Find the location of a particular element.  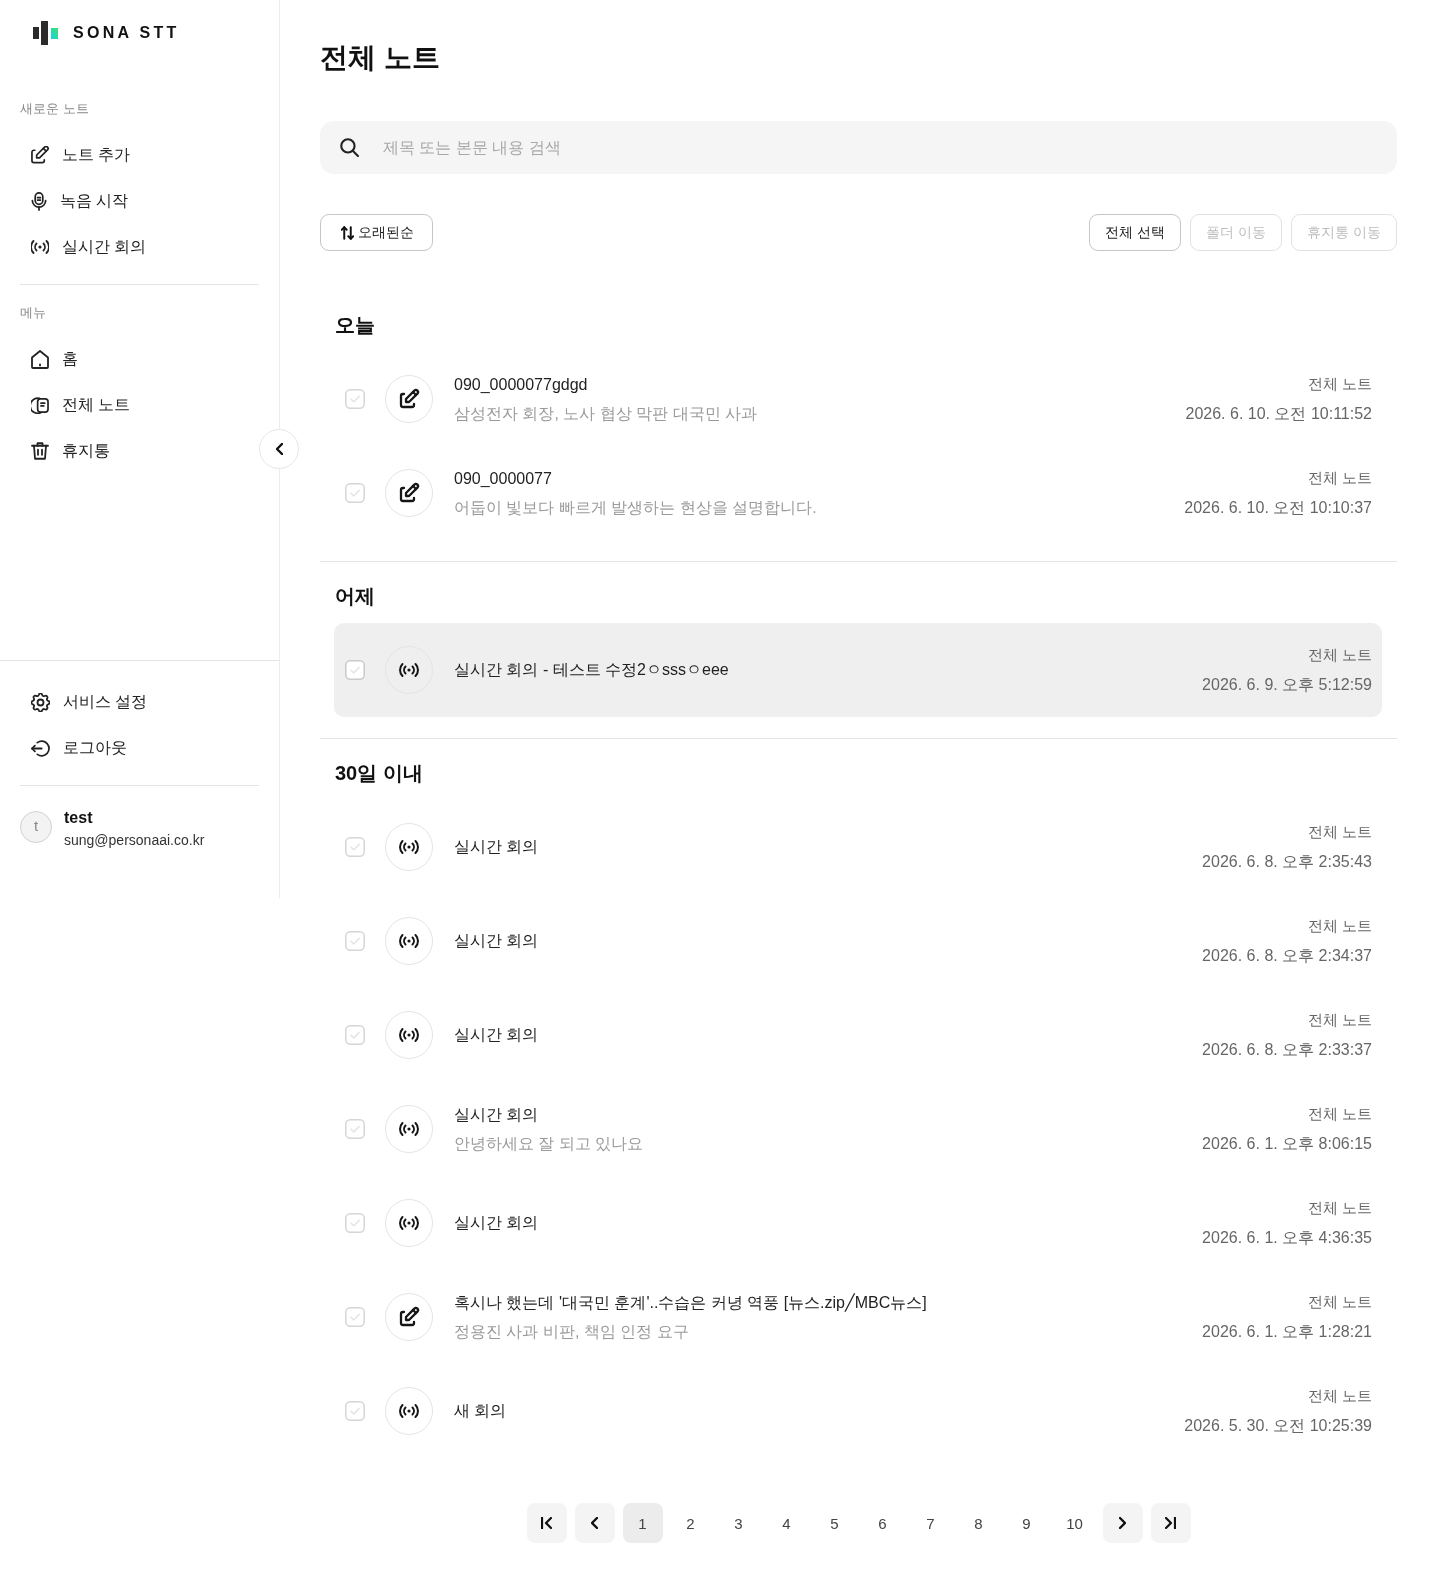

page-button: 8 is located at coordinates (978, 1523).